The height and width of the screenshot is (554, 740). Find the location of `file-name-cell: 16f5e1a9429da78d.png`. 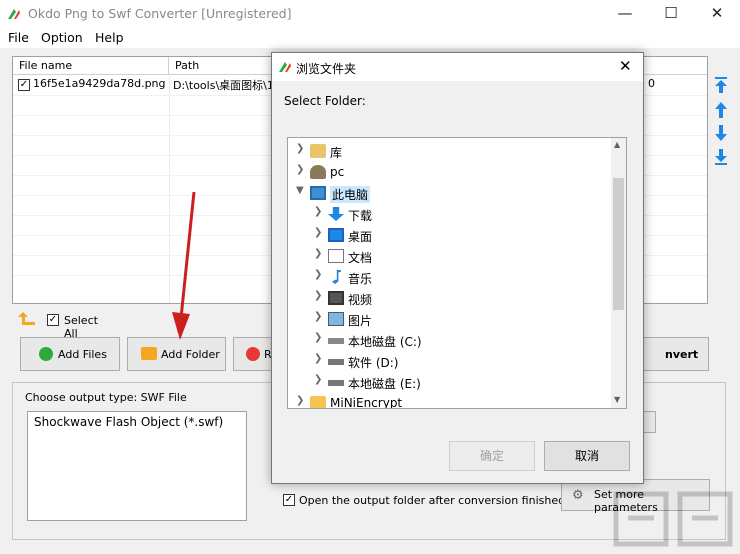

file-name-cell: 16f5e1a9429da78d.png is located at coordinates (99, 83).